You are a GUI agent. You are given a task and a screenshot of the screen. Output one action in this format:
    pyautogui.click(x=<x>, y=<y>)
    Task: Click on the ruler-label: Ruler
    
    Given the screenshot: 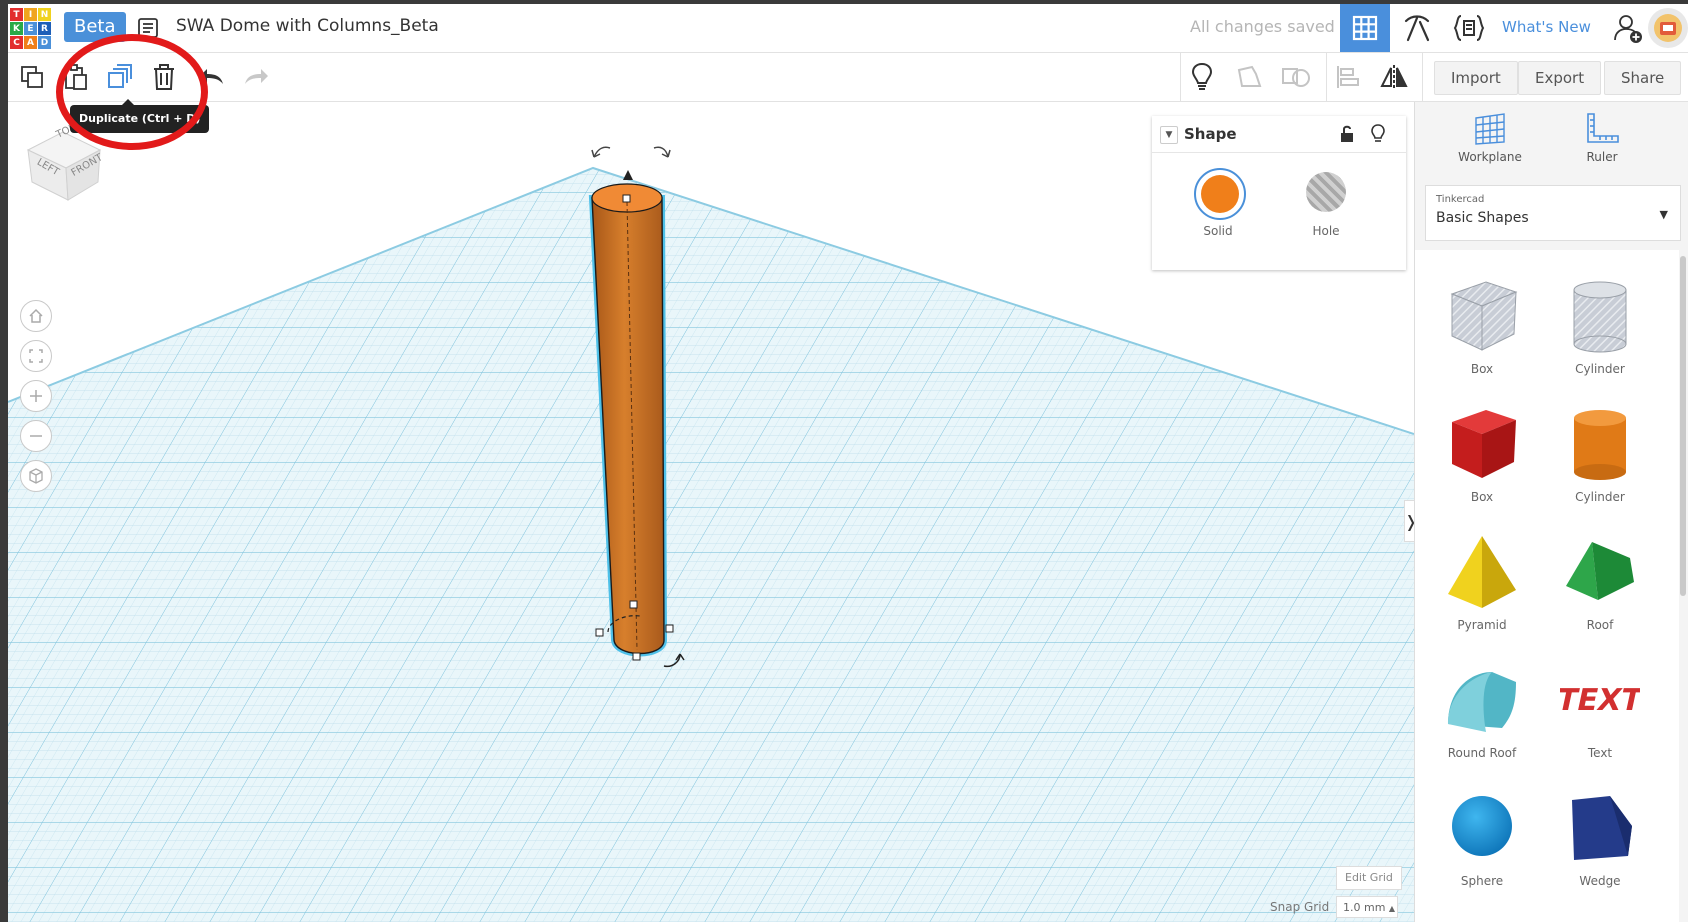 What is the action you would take?
    pyautogui.click(x=1602, y=157)
    